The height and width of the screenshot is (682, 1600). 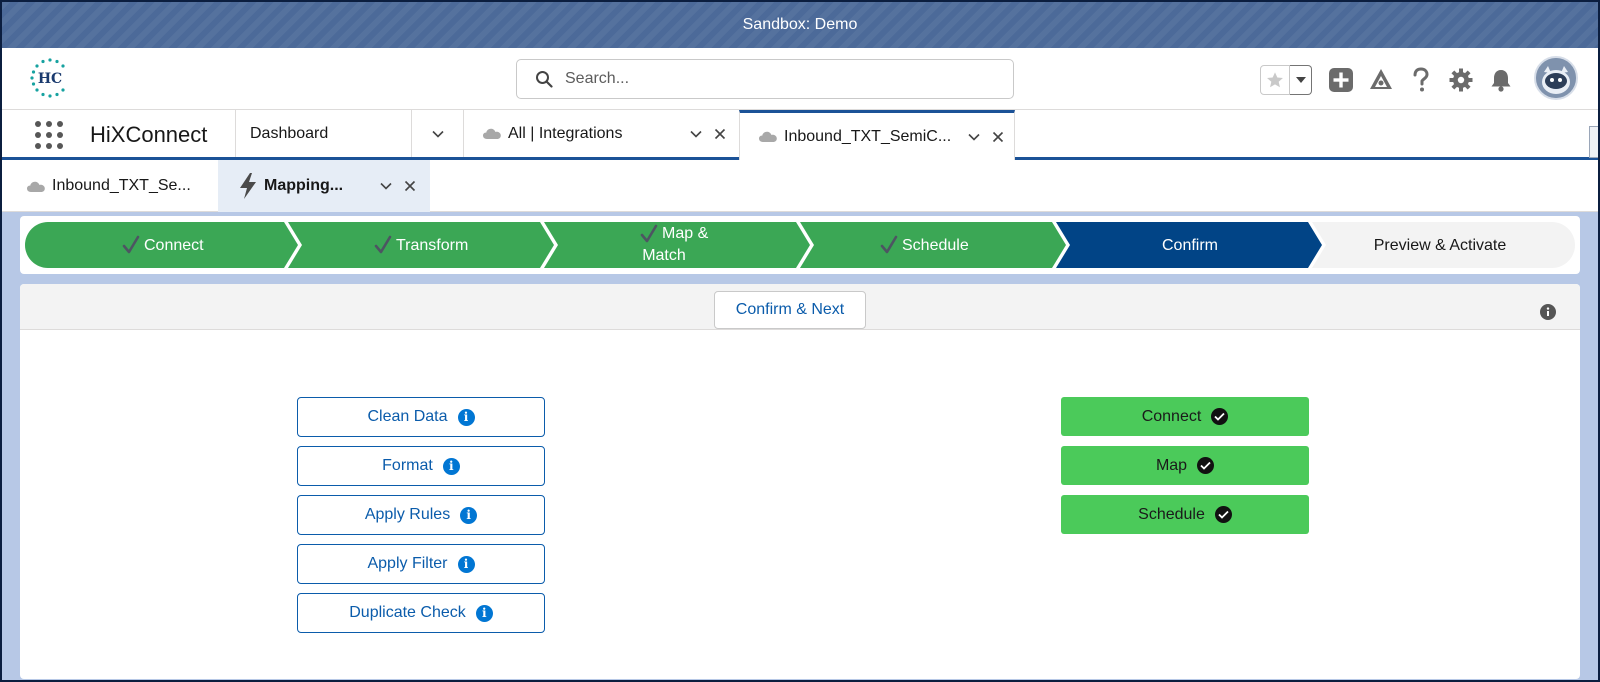 I want to click on sandbox-banner: Sandbox: Demo, so click(x=800, y=25).